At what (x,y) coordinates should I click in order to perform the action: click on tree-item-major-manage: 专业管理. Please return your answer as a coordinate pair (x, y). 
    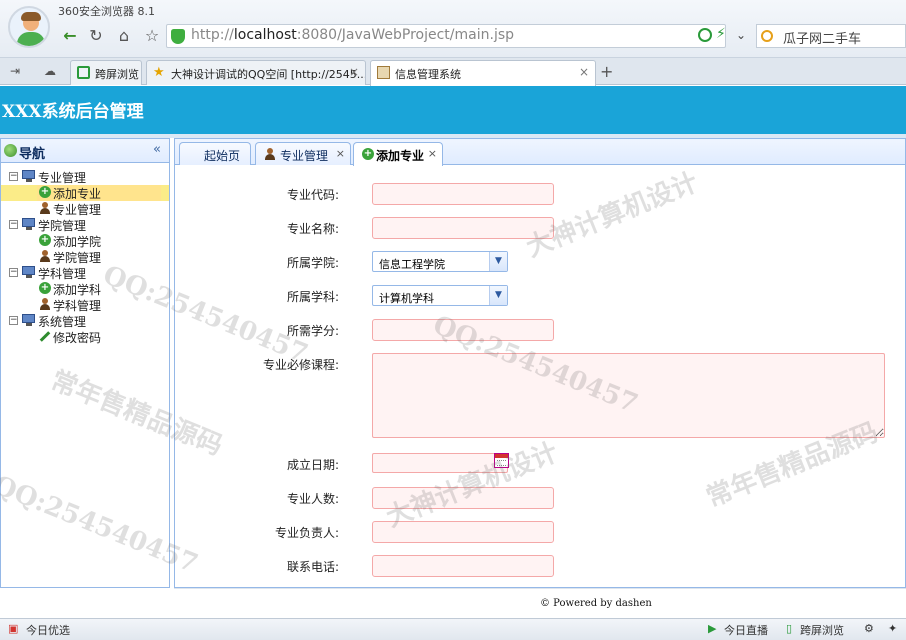
    Looking at the image, I should click on (85, 209).